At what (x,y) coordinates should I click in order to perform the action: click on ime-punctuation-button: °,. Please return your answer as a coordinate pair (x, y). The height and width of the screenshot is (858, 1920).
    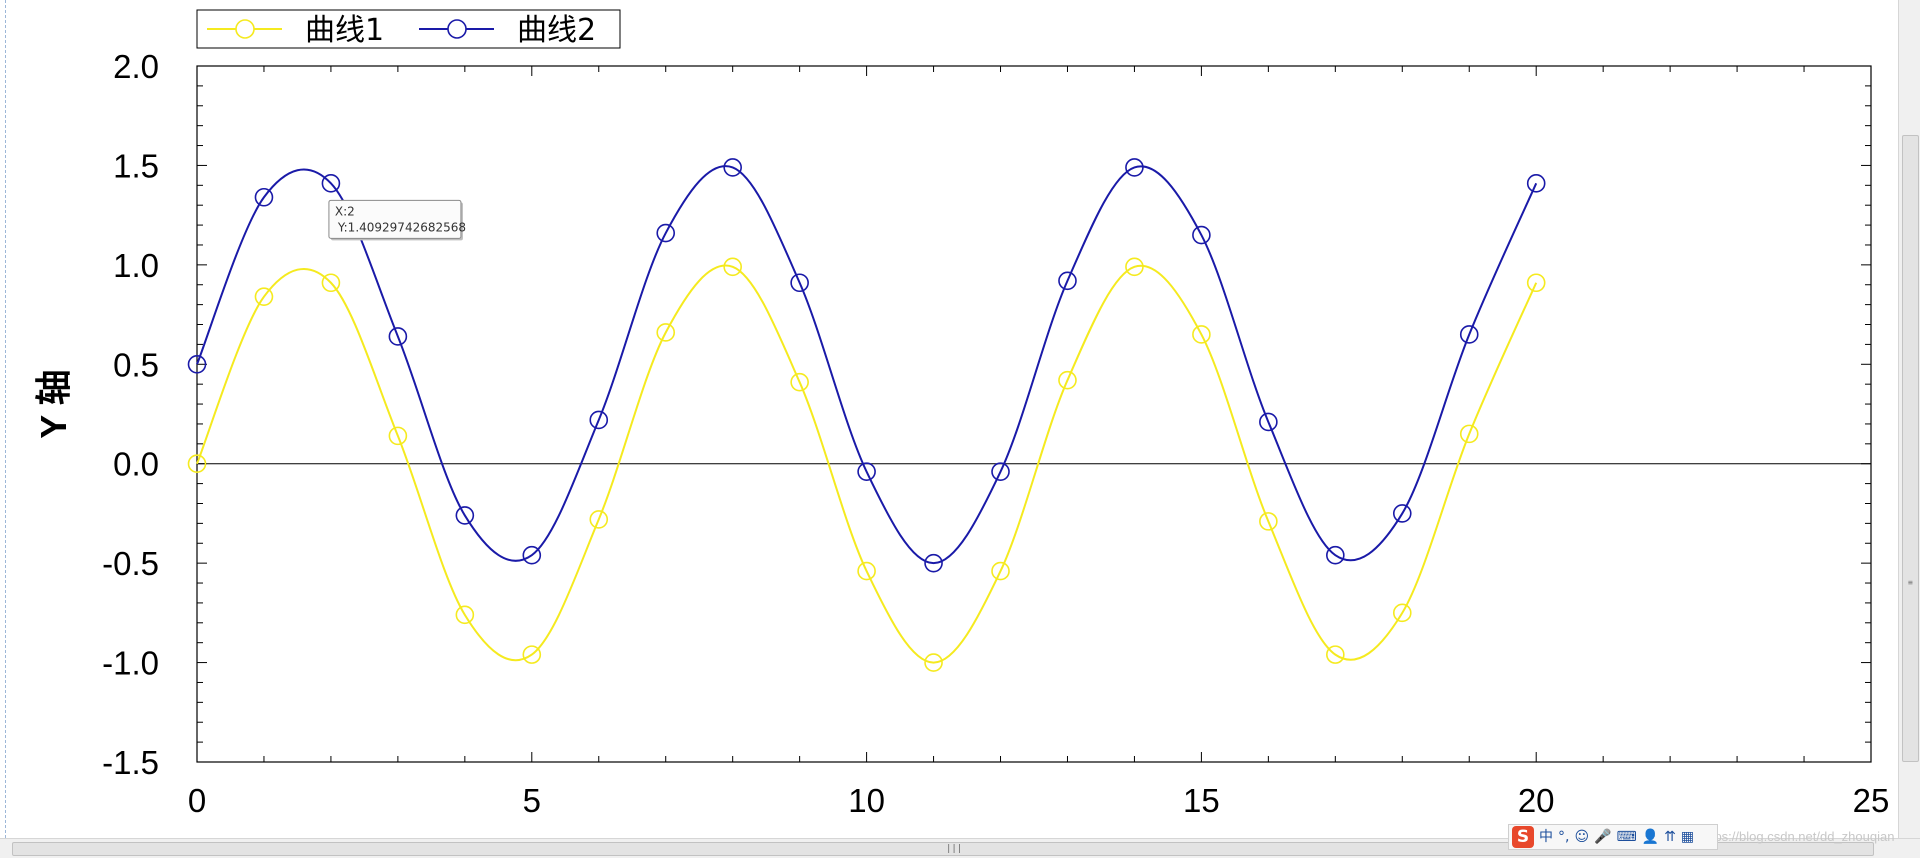
    Looking at the image, I should click on (1563, 837).